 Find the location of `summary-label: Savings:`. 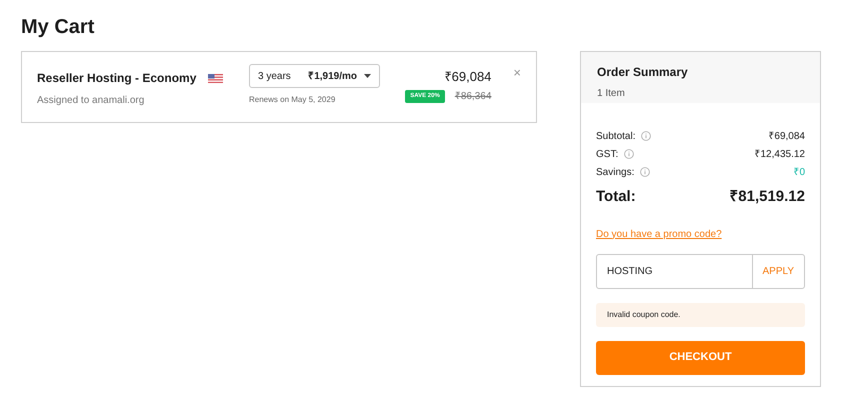

summary-label: Savings: is located at coordinates (615, 173).